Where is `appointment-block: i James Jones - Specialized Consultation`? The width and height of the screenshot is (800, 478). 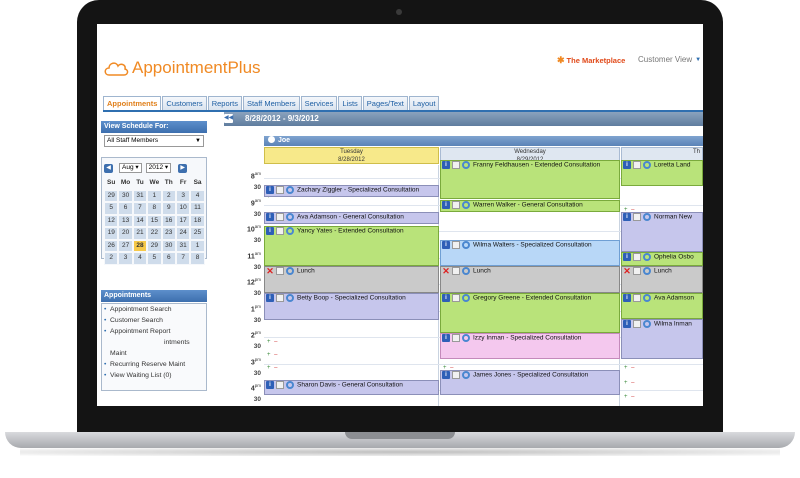
appointment-block: i James Jones - Specialized Consultation is located at coordinates (530, 382).